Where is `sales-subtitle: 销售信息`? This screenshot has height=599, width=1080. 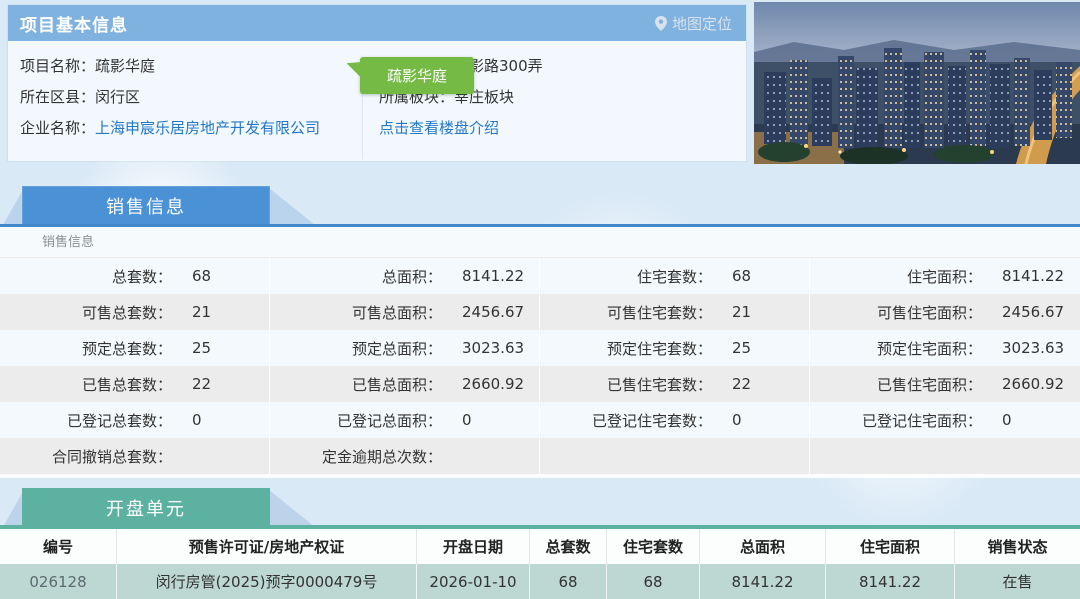
sales-subtitle: 销售信息 is located at coordinates (540, 242).